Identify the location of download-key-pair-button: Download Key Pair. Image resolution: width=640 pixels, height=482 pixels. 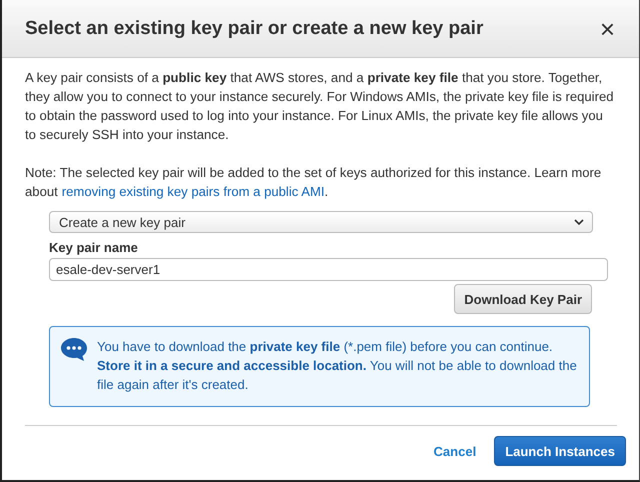
(523, 299).